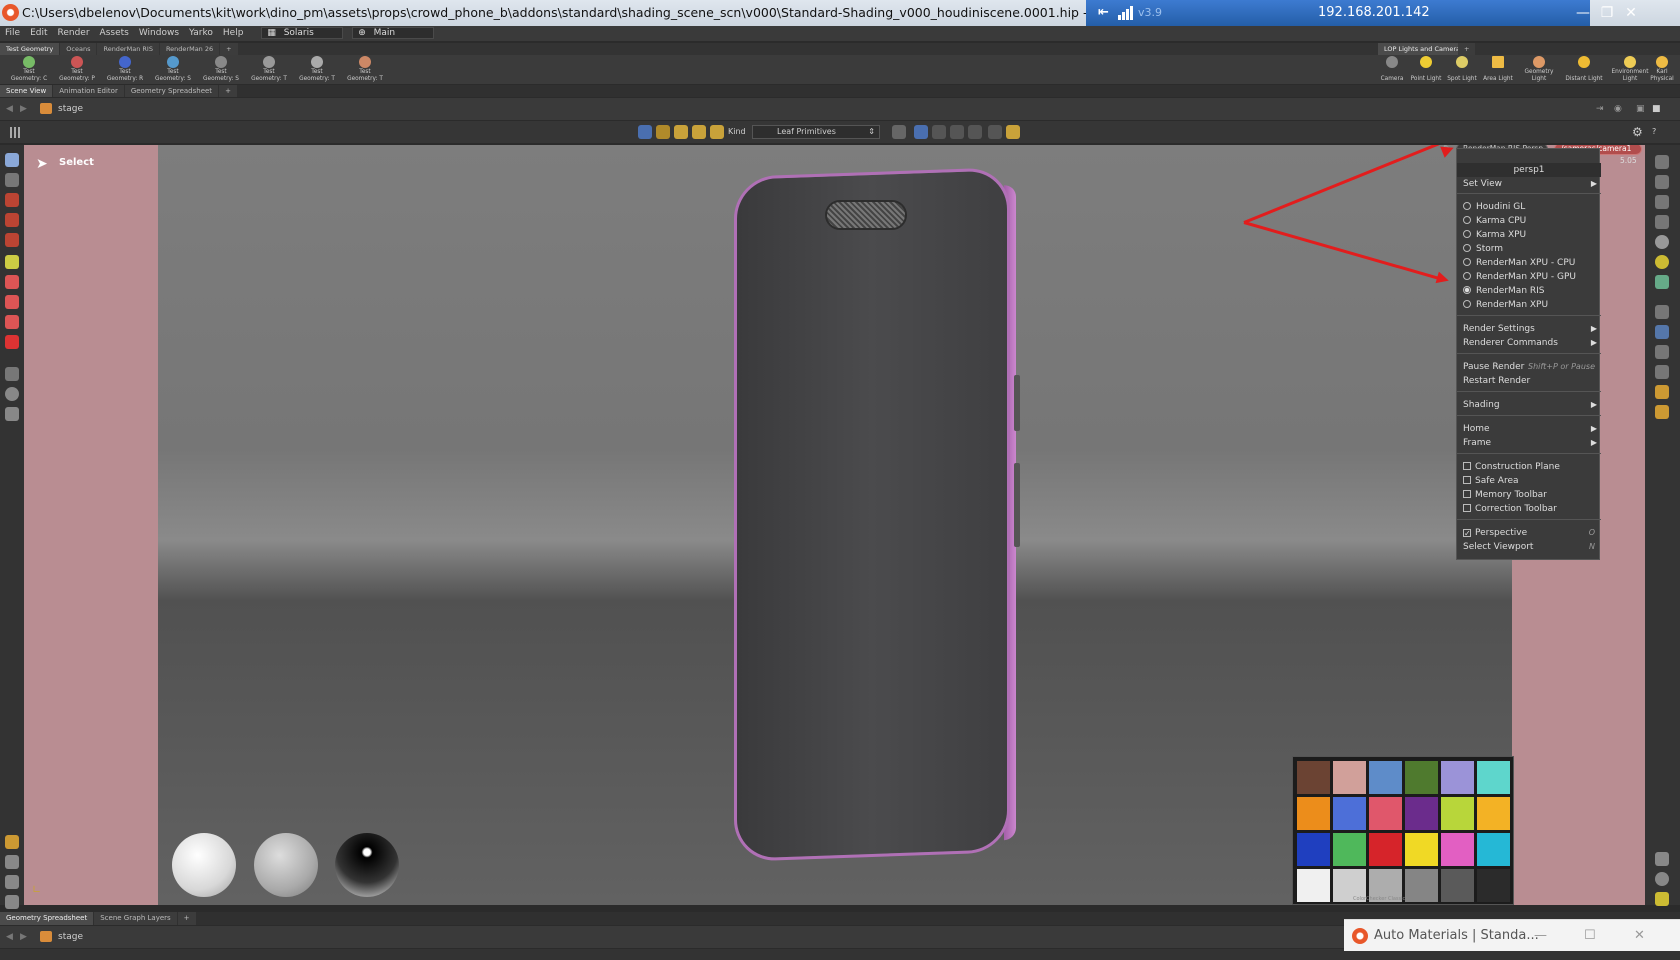 This screenshot has width=1680, height=960. I want to click on tool-test-geometry-s: Test Geometry: S, so click(173, 69).